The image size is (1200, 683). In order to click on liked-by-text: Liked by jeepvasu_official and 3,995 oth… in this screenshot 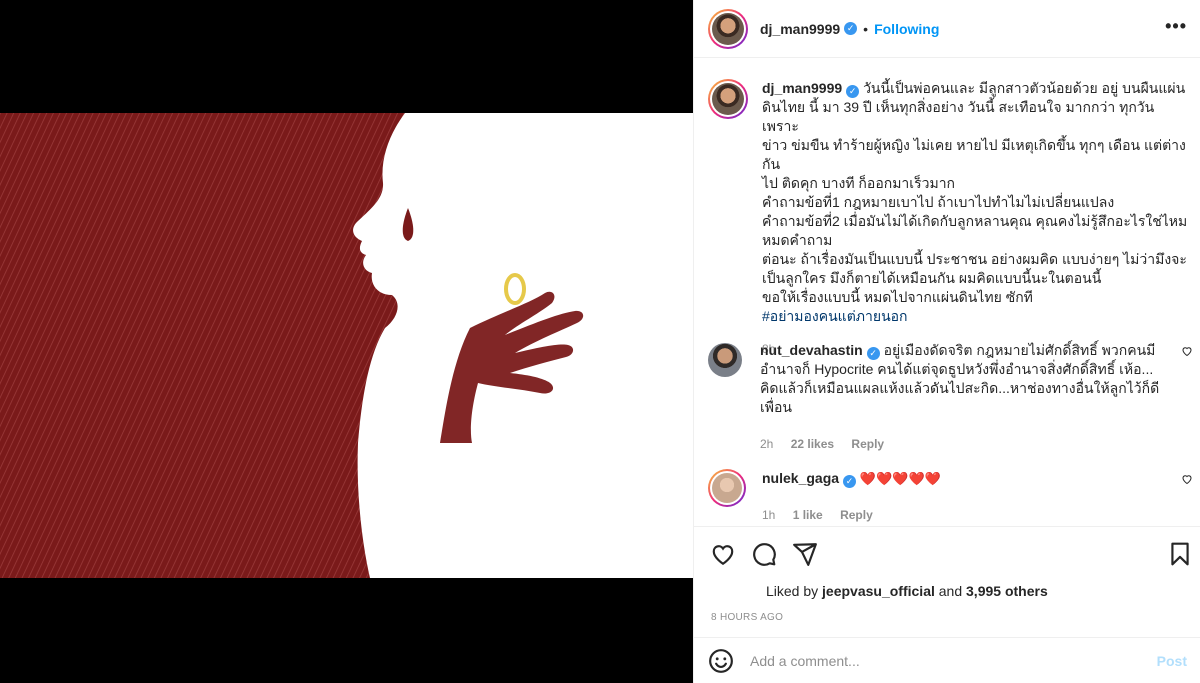, I will do `click(907, 591)`.